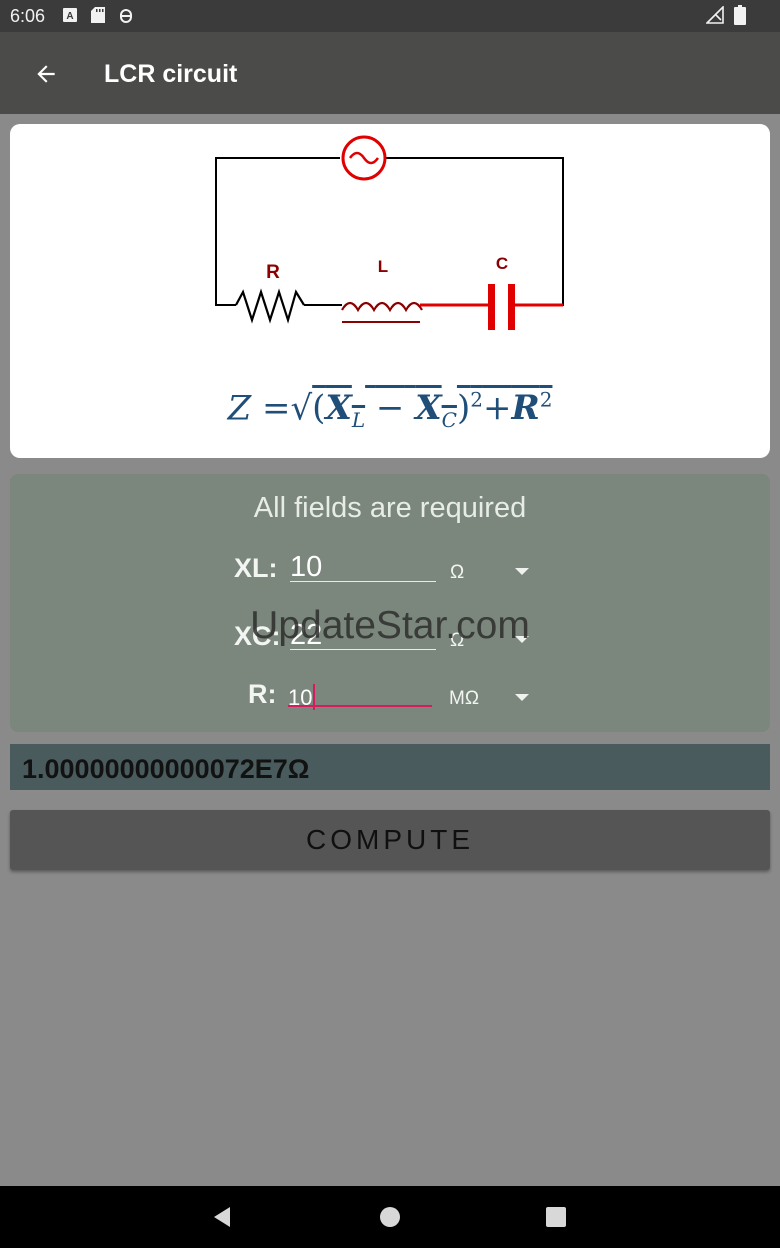 The width and height of the screenshot is (780, 1248). I want to click on circle-home-icon, so click(390, 1217).